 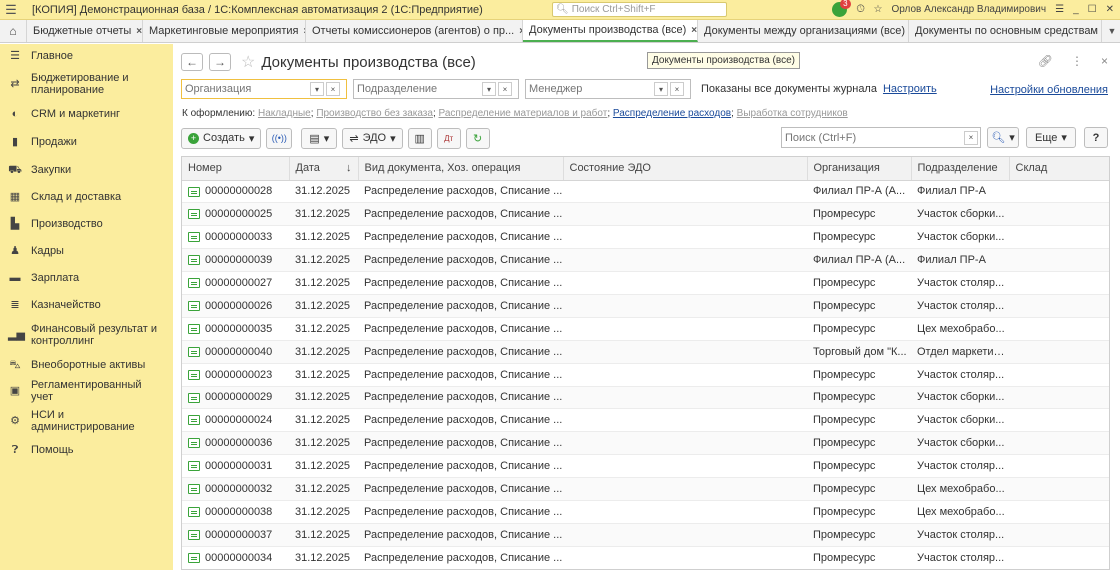 I want to click on sidebar-item-warehouse: ▦ Склад и доставка, so click(x=86, y=196).